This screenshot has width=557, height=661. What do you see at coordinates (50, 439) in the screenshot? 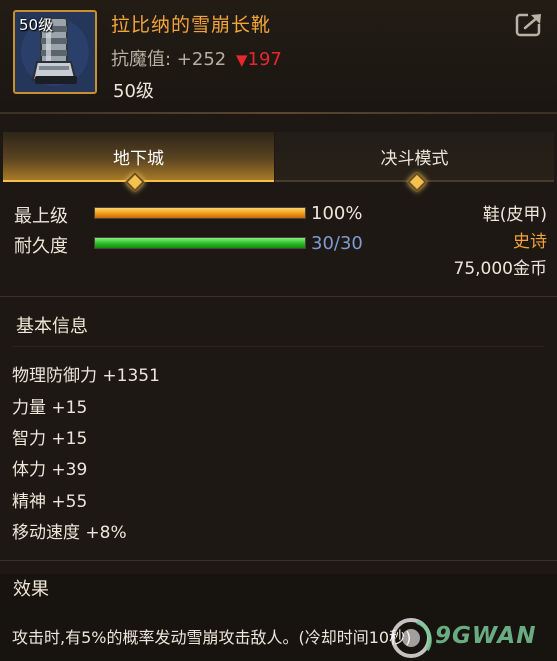
I see `attribute-intelligence: 智力 +15` at bounding box center [50, 439].